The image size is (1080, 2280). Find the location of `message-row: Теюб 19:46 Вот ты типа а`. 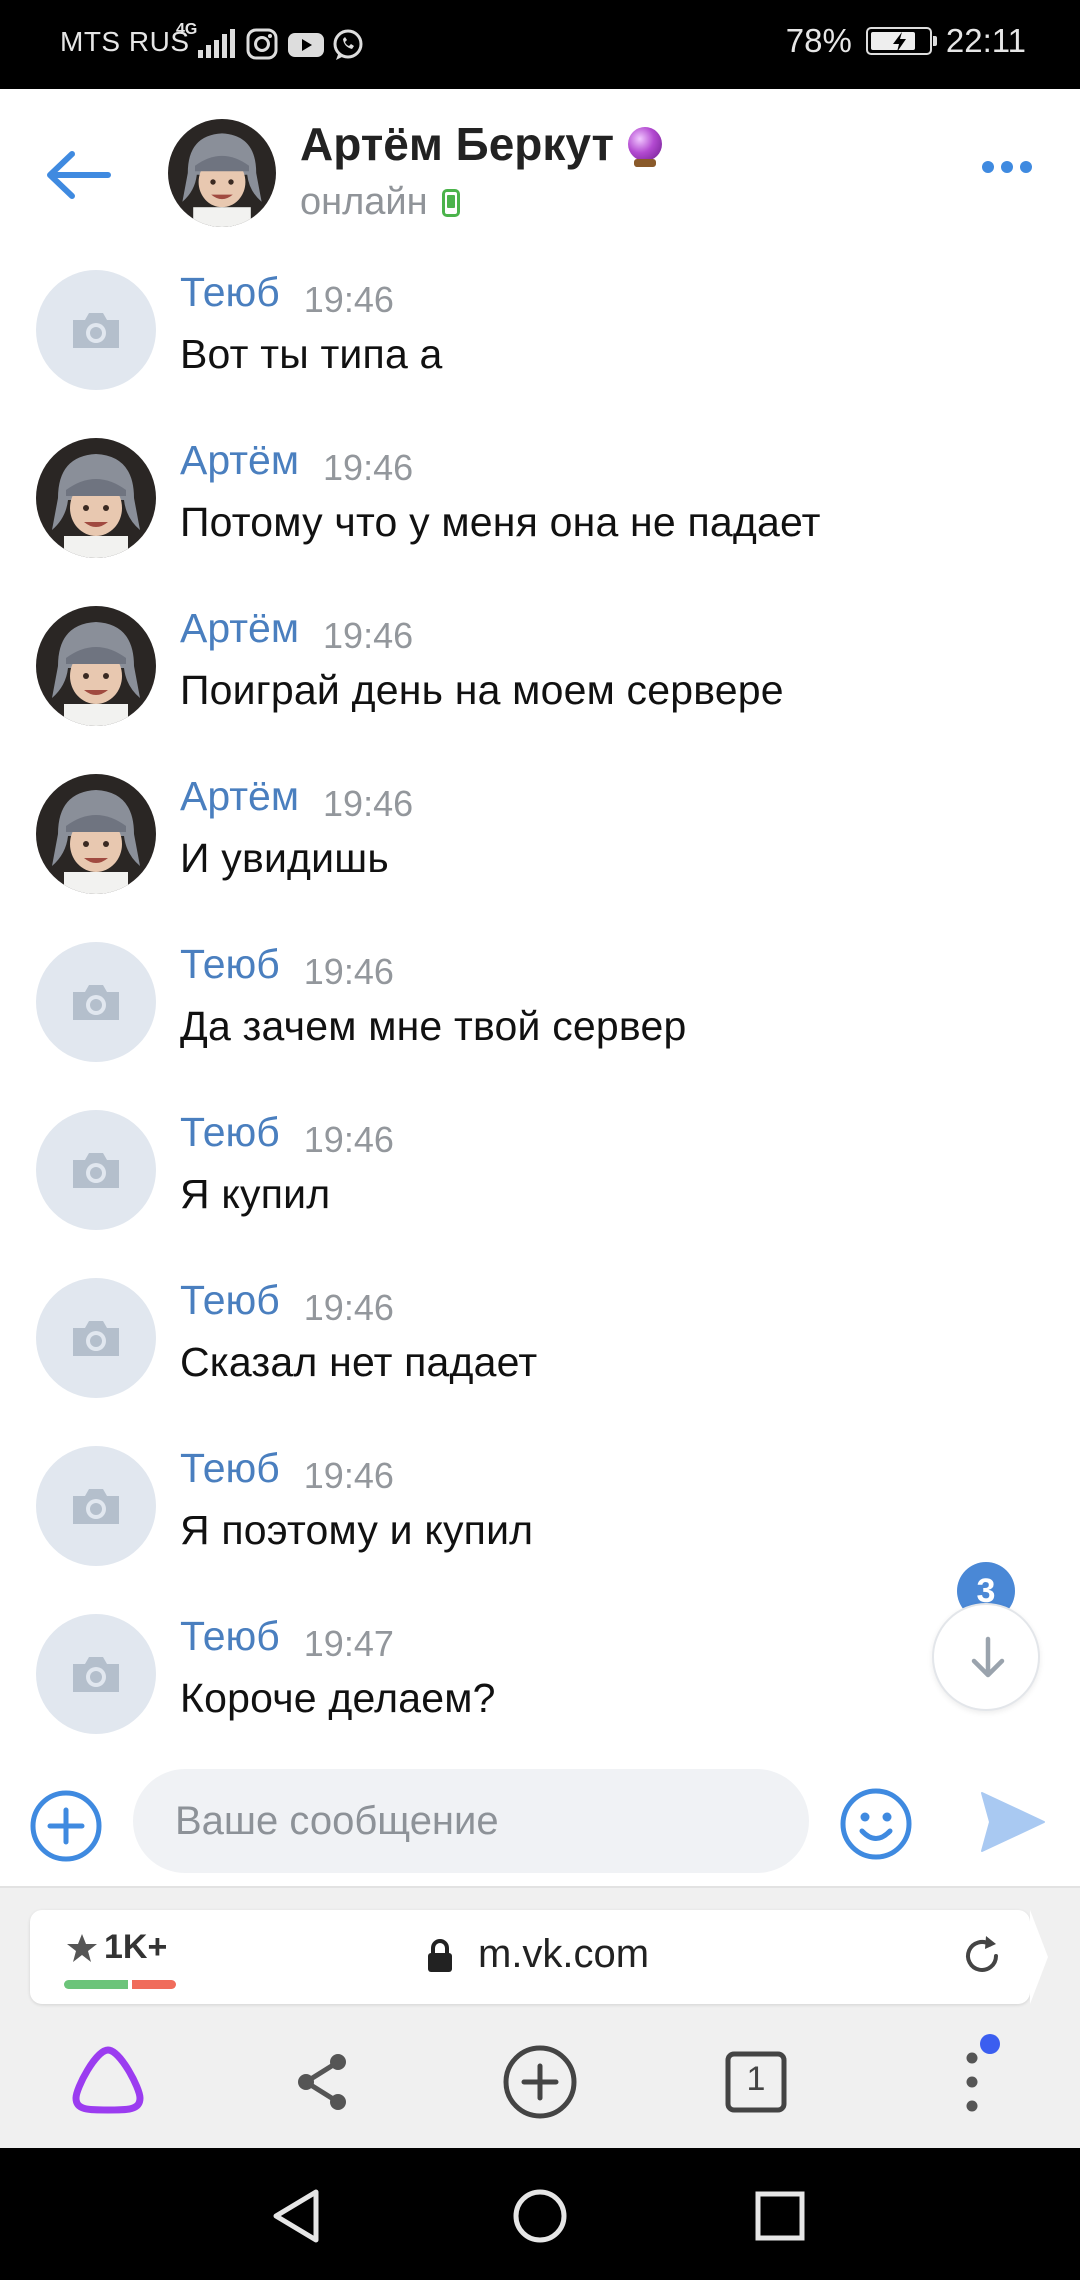

message-row: Теюб 19:46 Вот ты типа а is located at coordinates (540, 343).